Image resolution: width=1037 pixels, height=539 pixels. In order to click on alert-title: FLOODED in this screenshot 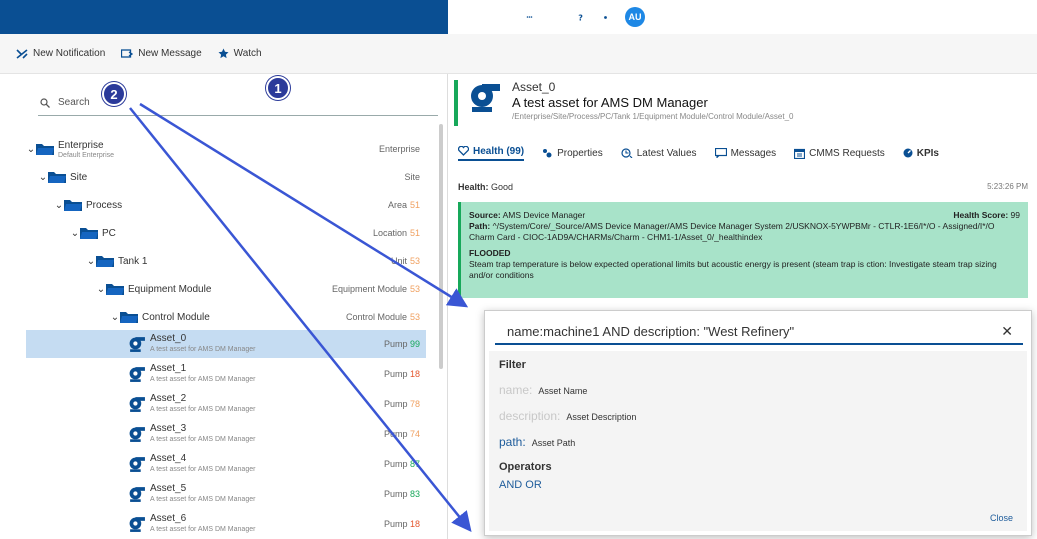, I will do `click(490, 253)`.